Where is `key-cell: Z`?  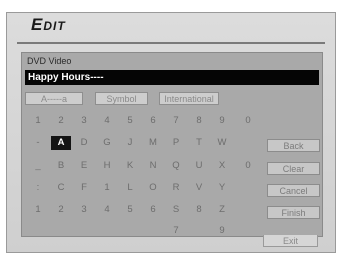 key-cell: Z is located at coordinates (222, 210).